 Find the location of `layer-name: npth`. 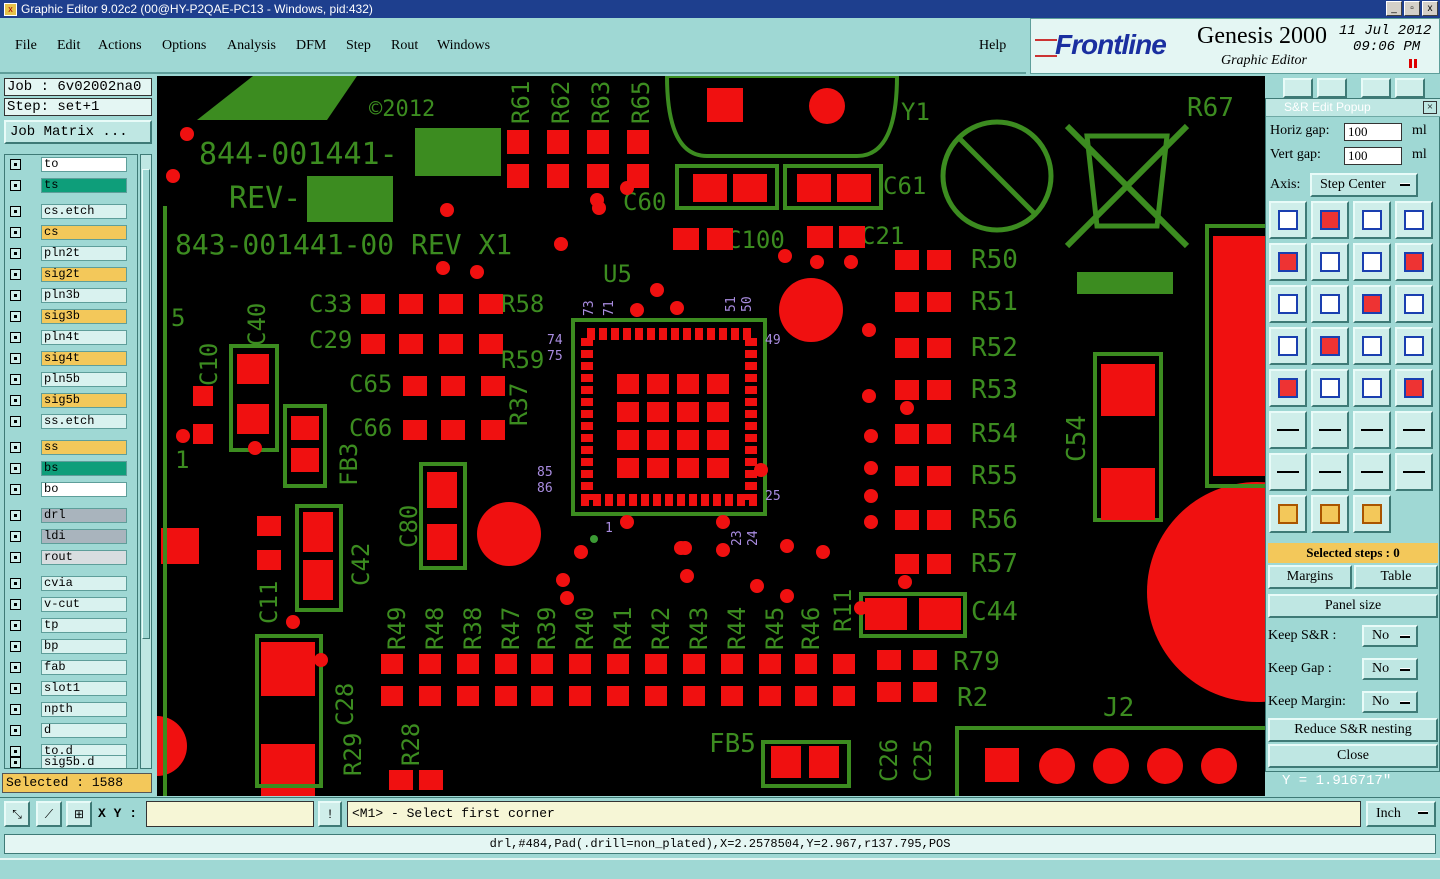

layer-name: npth is located at coordinates (84, 709).